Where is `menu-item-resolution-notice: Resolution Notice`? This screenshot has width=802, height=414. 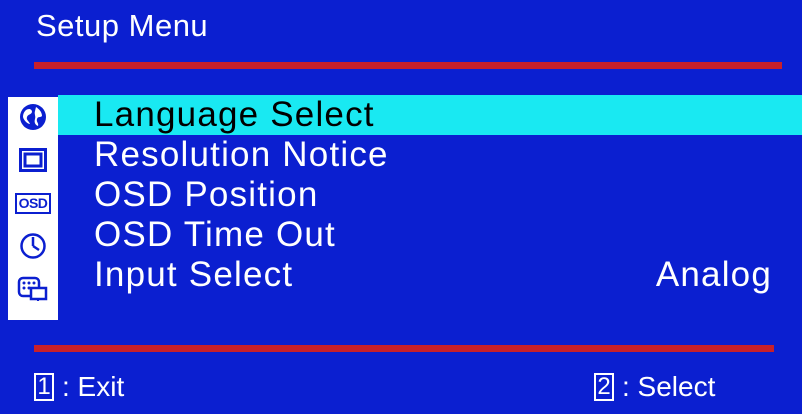
menu-item-resolution-notice: Resolution Notice is located at coordinates (430, 155).